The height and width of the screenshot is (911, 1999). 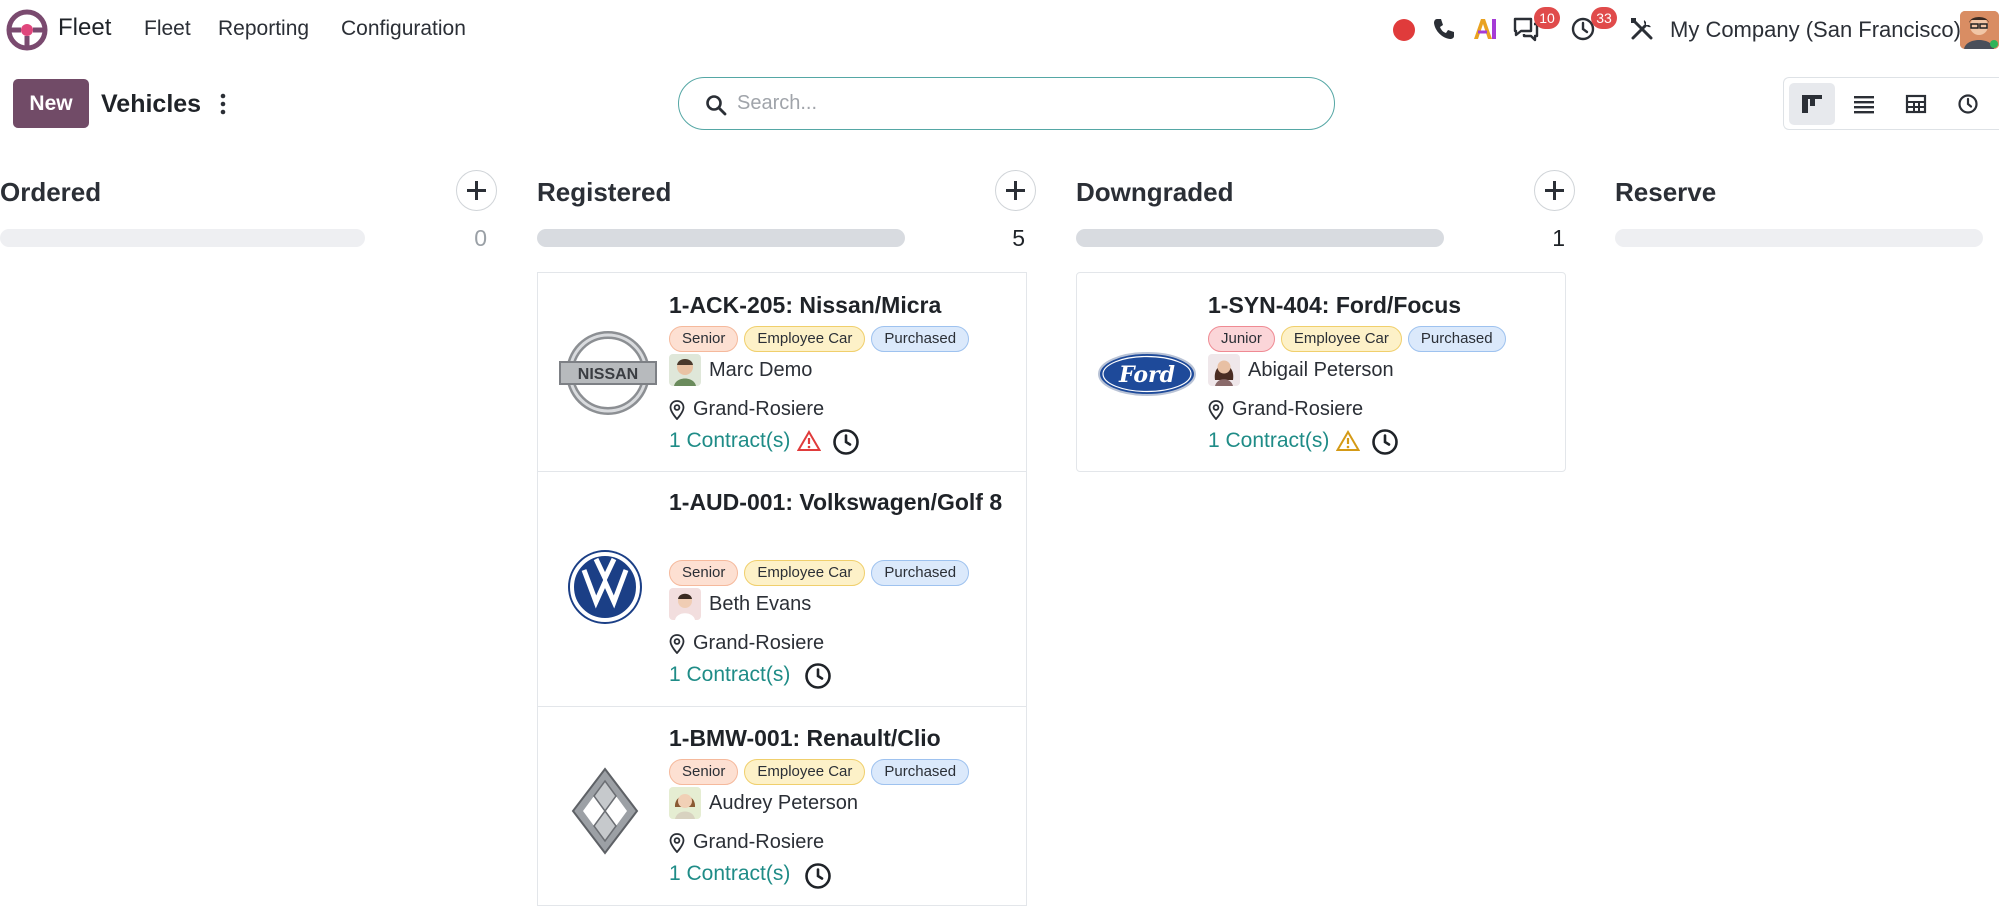 I want to click on search-input, so click(x=1017, y=103).